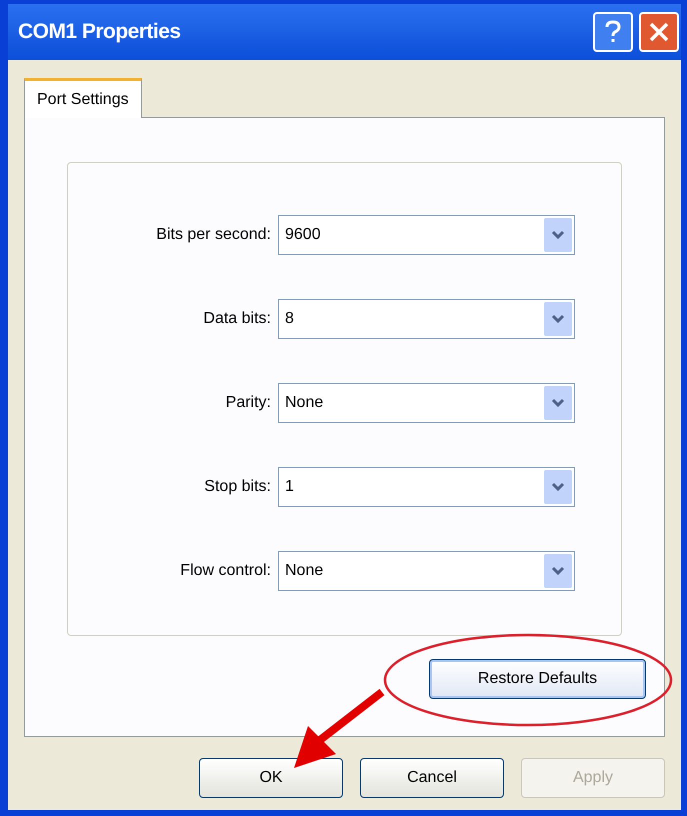 This screenshot has height=816, width=687. What do you see at coordinates (99, 32) in the screenshot?
I see `window-title: COM1 Properties` at bounding box center [99, 32].